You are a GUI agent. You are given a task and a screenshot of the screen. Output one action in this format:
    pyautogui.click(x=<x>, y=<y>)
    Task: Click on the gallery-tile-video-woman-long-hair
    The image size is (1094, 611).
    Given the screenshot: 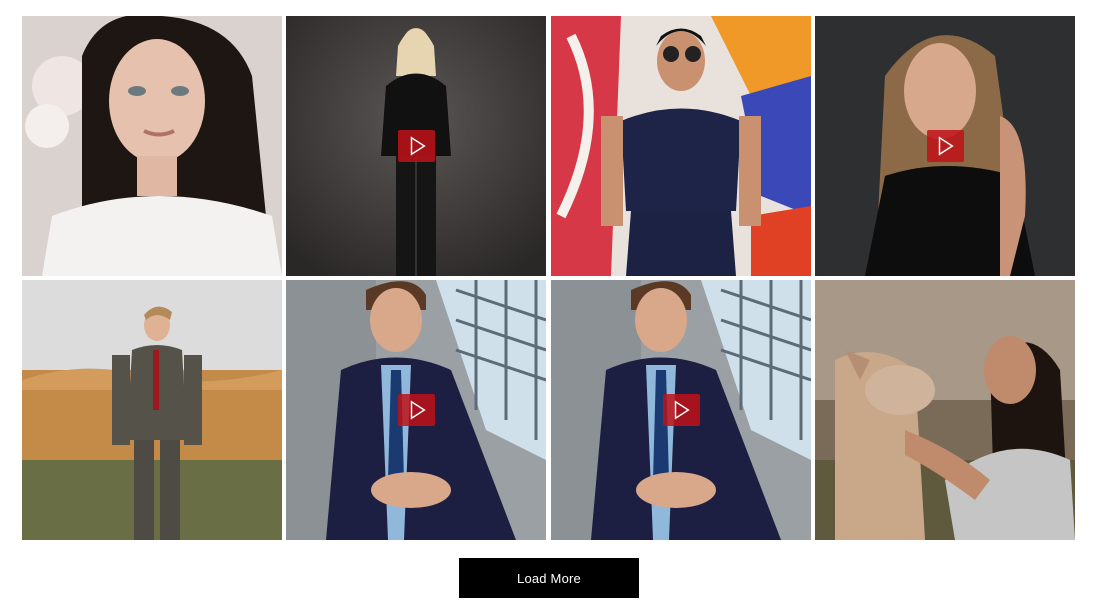 What is the action you would take?
    pyautogui.click(x=944, y=146)
    